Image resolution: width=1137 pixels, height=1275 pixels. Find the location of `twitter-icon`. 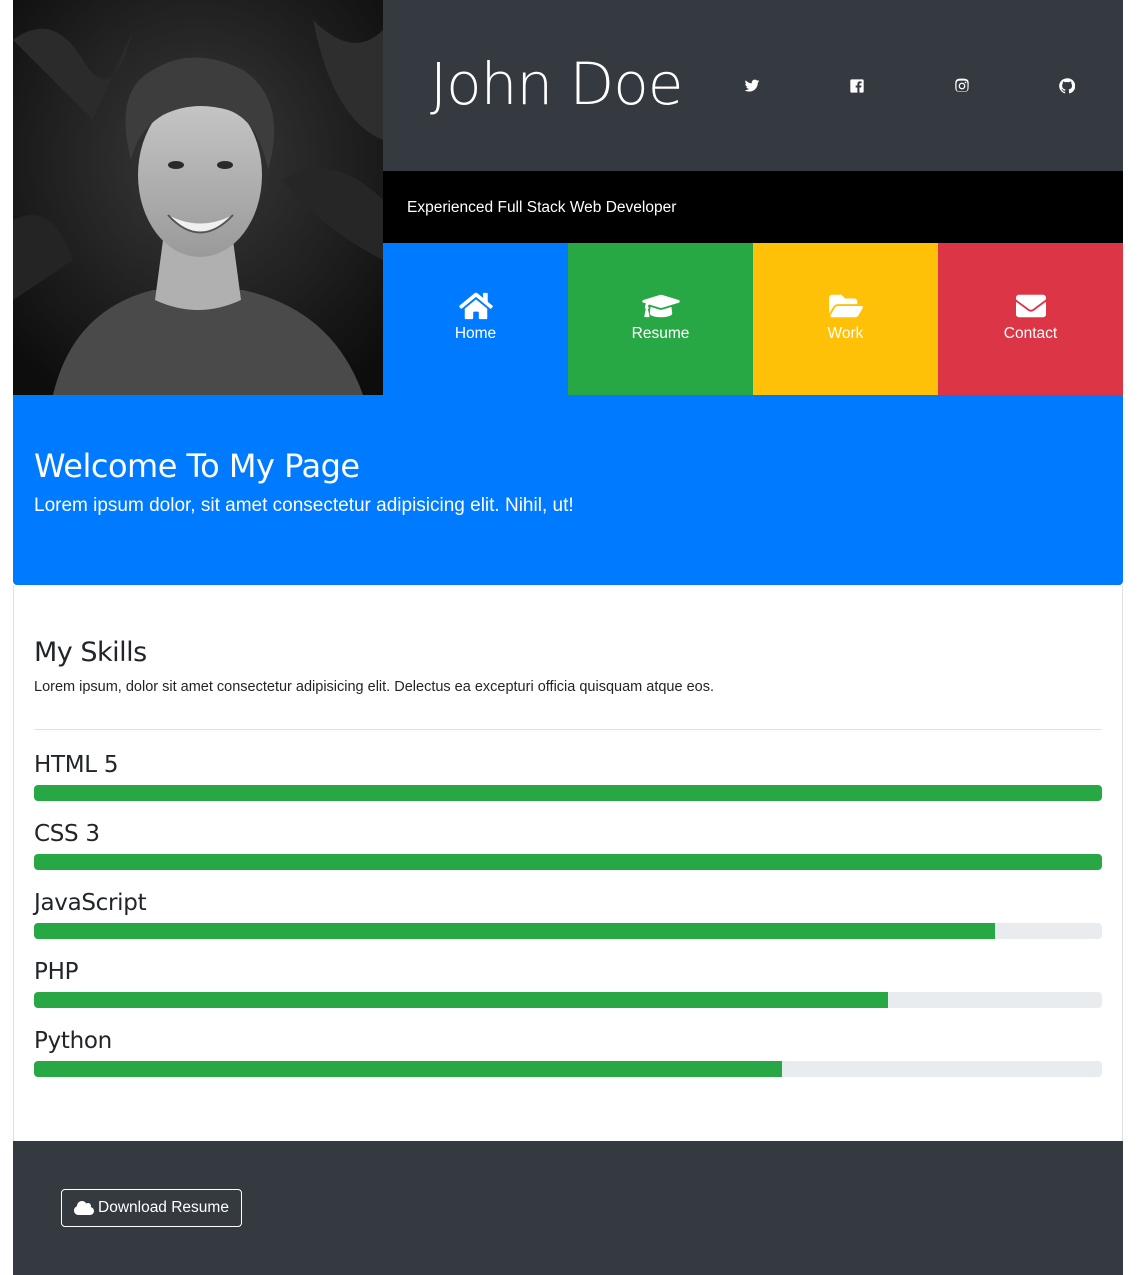

twitter-icon is located at coordinates (752, 86).